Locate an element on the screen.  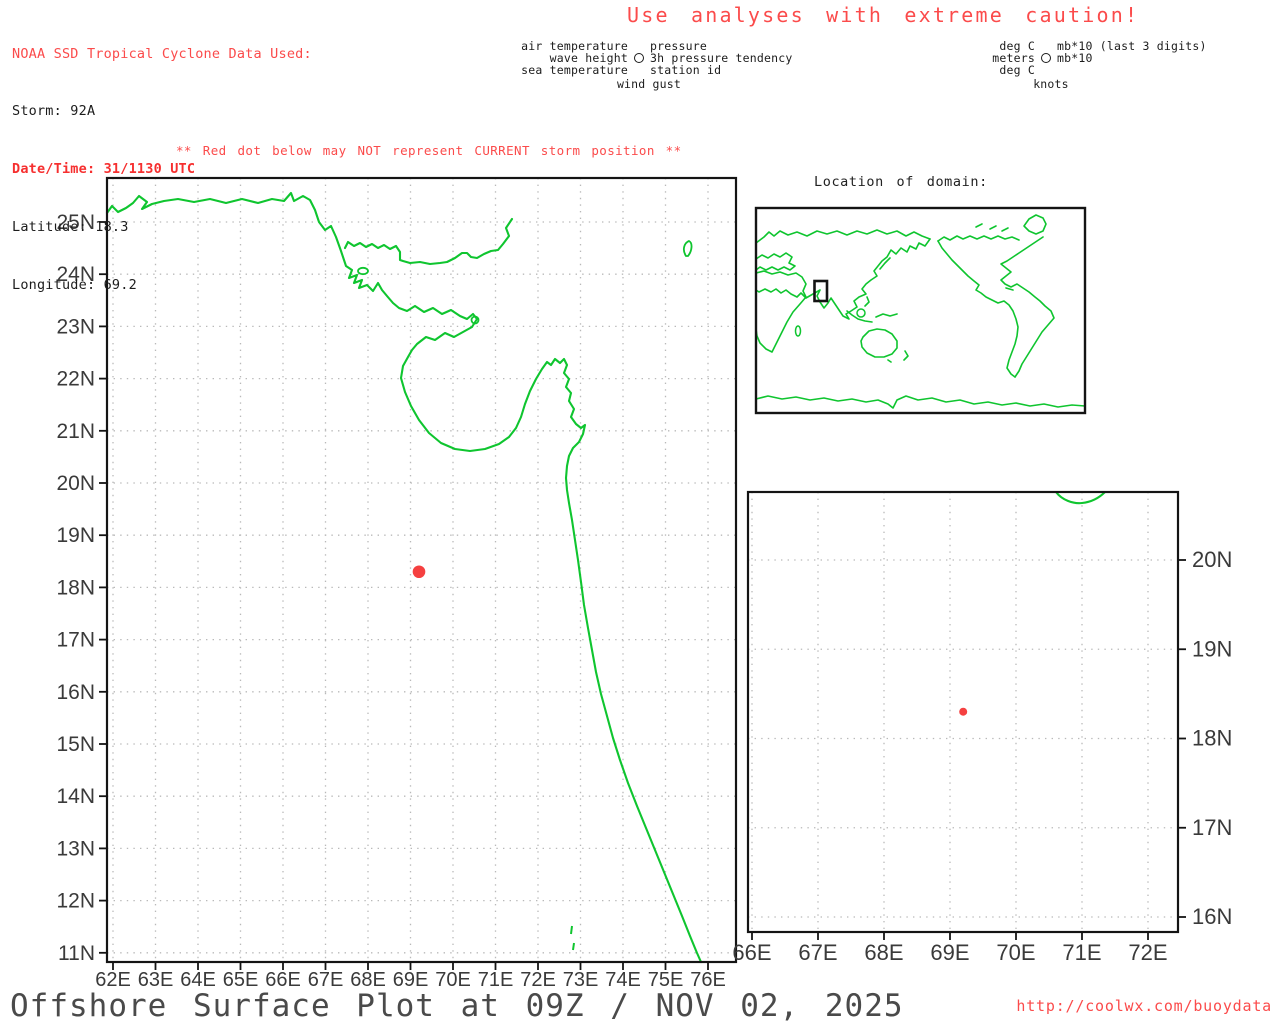
storm-position-dot is located at coordinates (419, 572).